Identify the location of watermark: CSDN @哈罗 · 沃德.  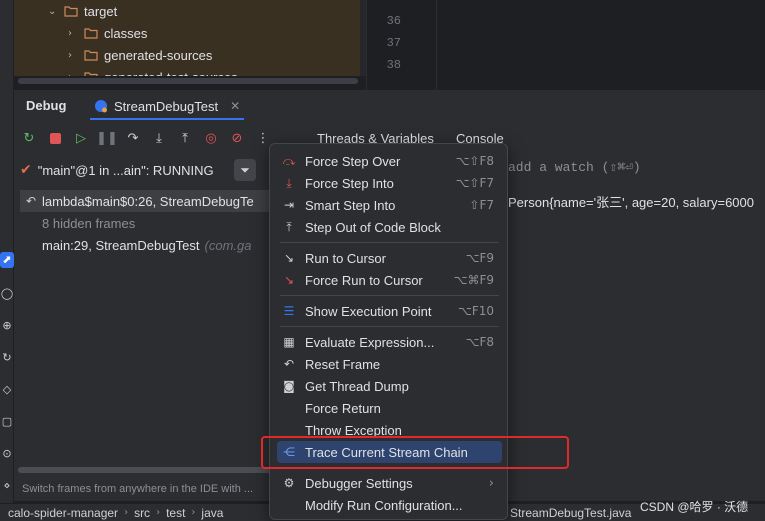
(694, 507).